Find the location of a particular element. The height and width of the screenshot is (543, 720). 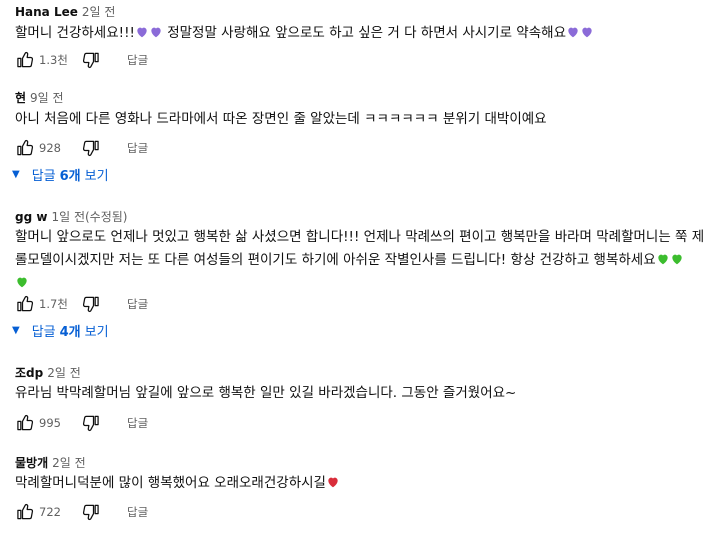

comment-actions: 928 답글 is located at coordinates (83, 148).